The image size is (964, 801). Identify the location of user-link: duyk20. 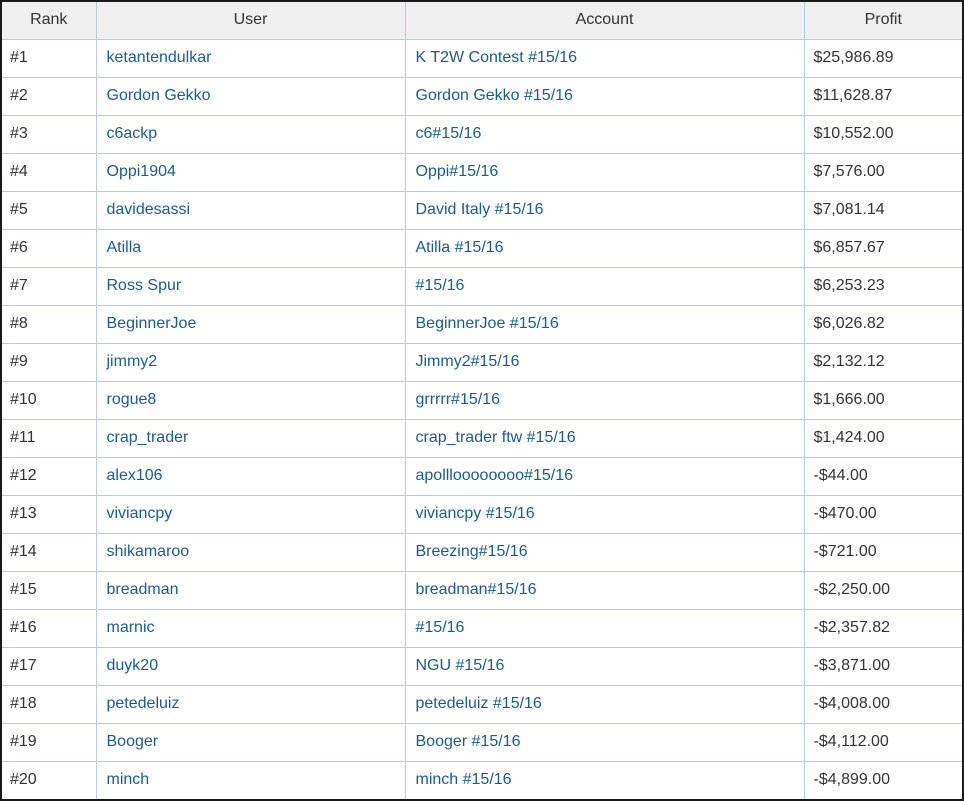
(133, 665).